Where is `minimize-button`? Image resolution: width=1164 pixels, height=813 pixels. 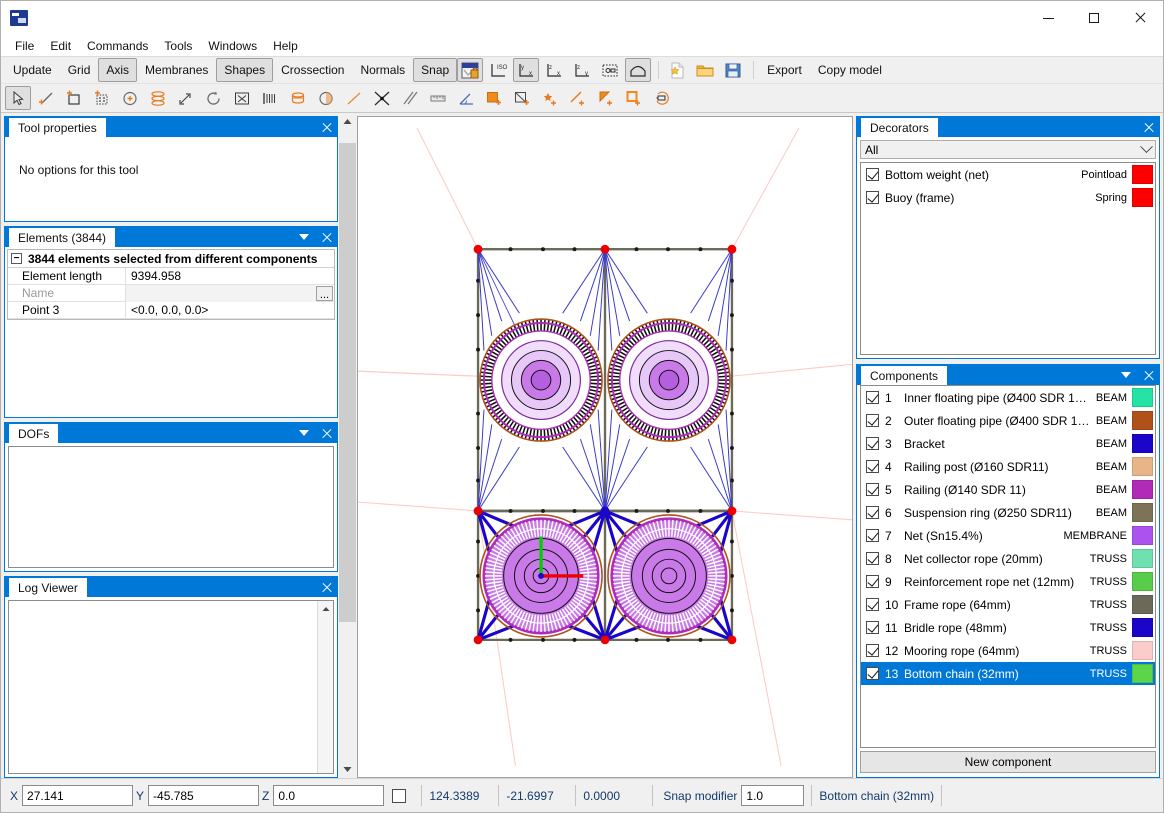 minimize-button is located at coordinates (1048, 18).